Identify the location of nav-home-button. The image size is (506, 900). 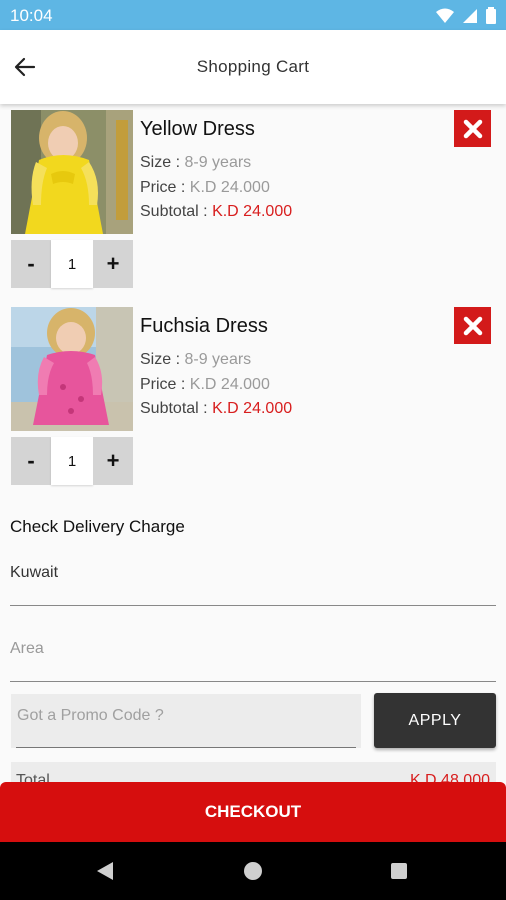
(253, 871).